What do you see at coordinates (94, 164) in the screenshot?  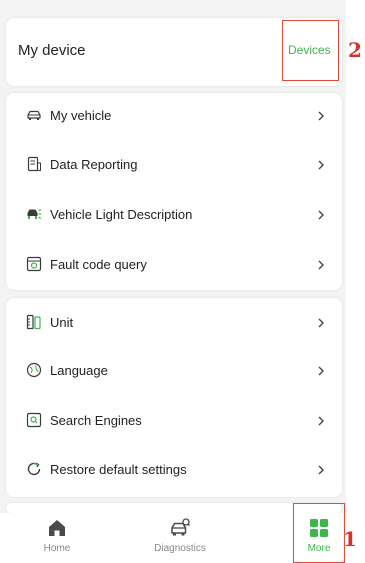 I see `menu-item-label: Data Reporting` at bounding box center [94, 164].